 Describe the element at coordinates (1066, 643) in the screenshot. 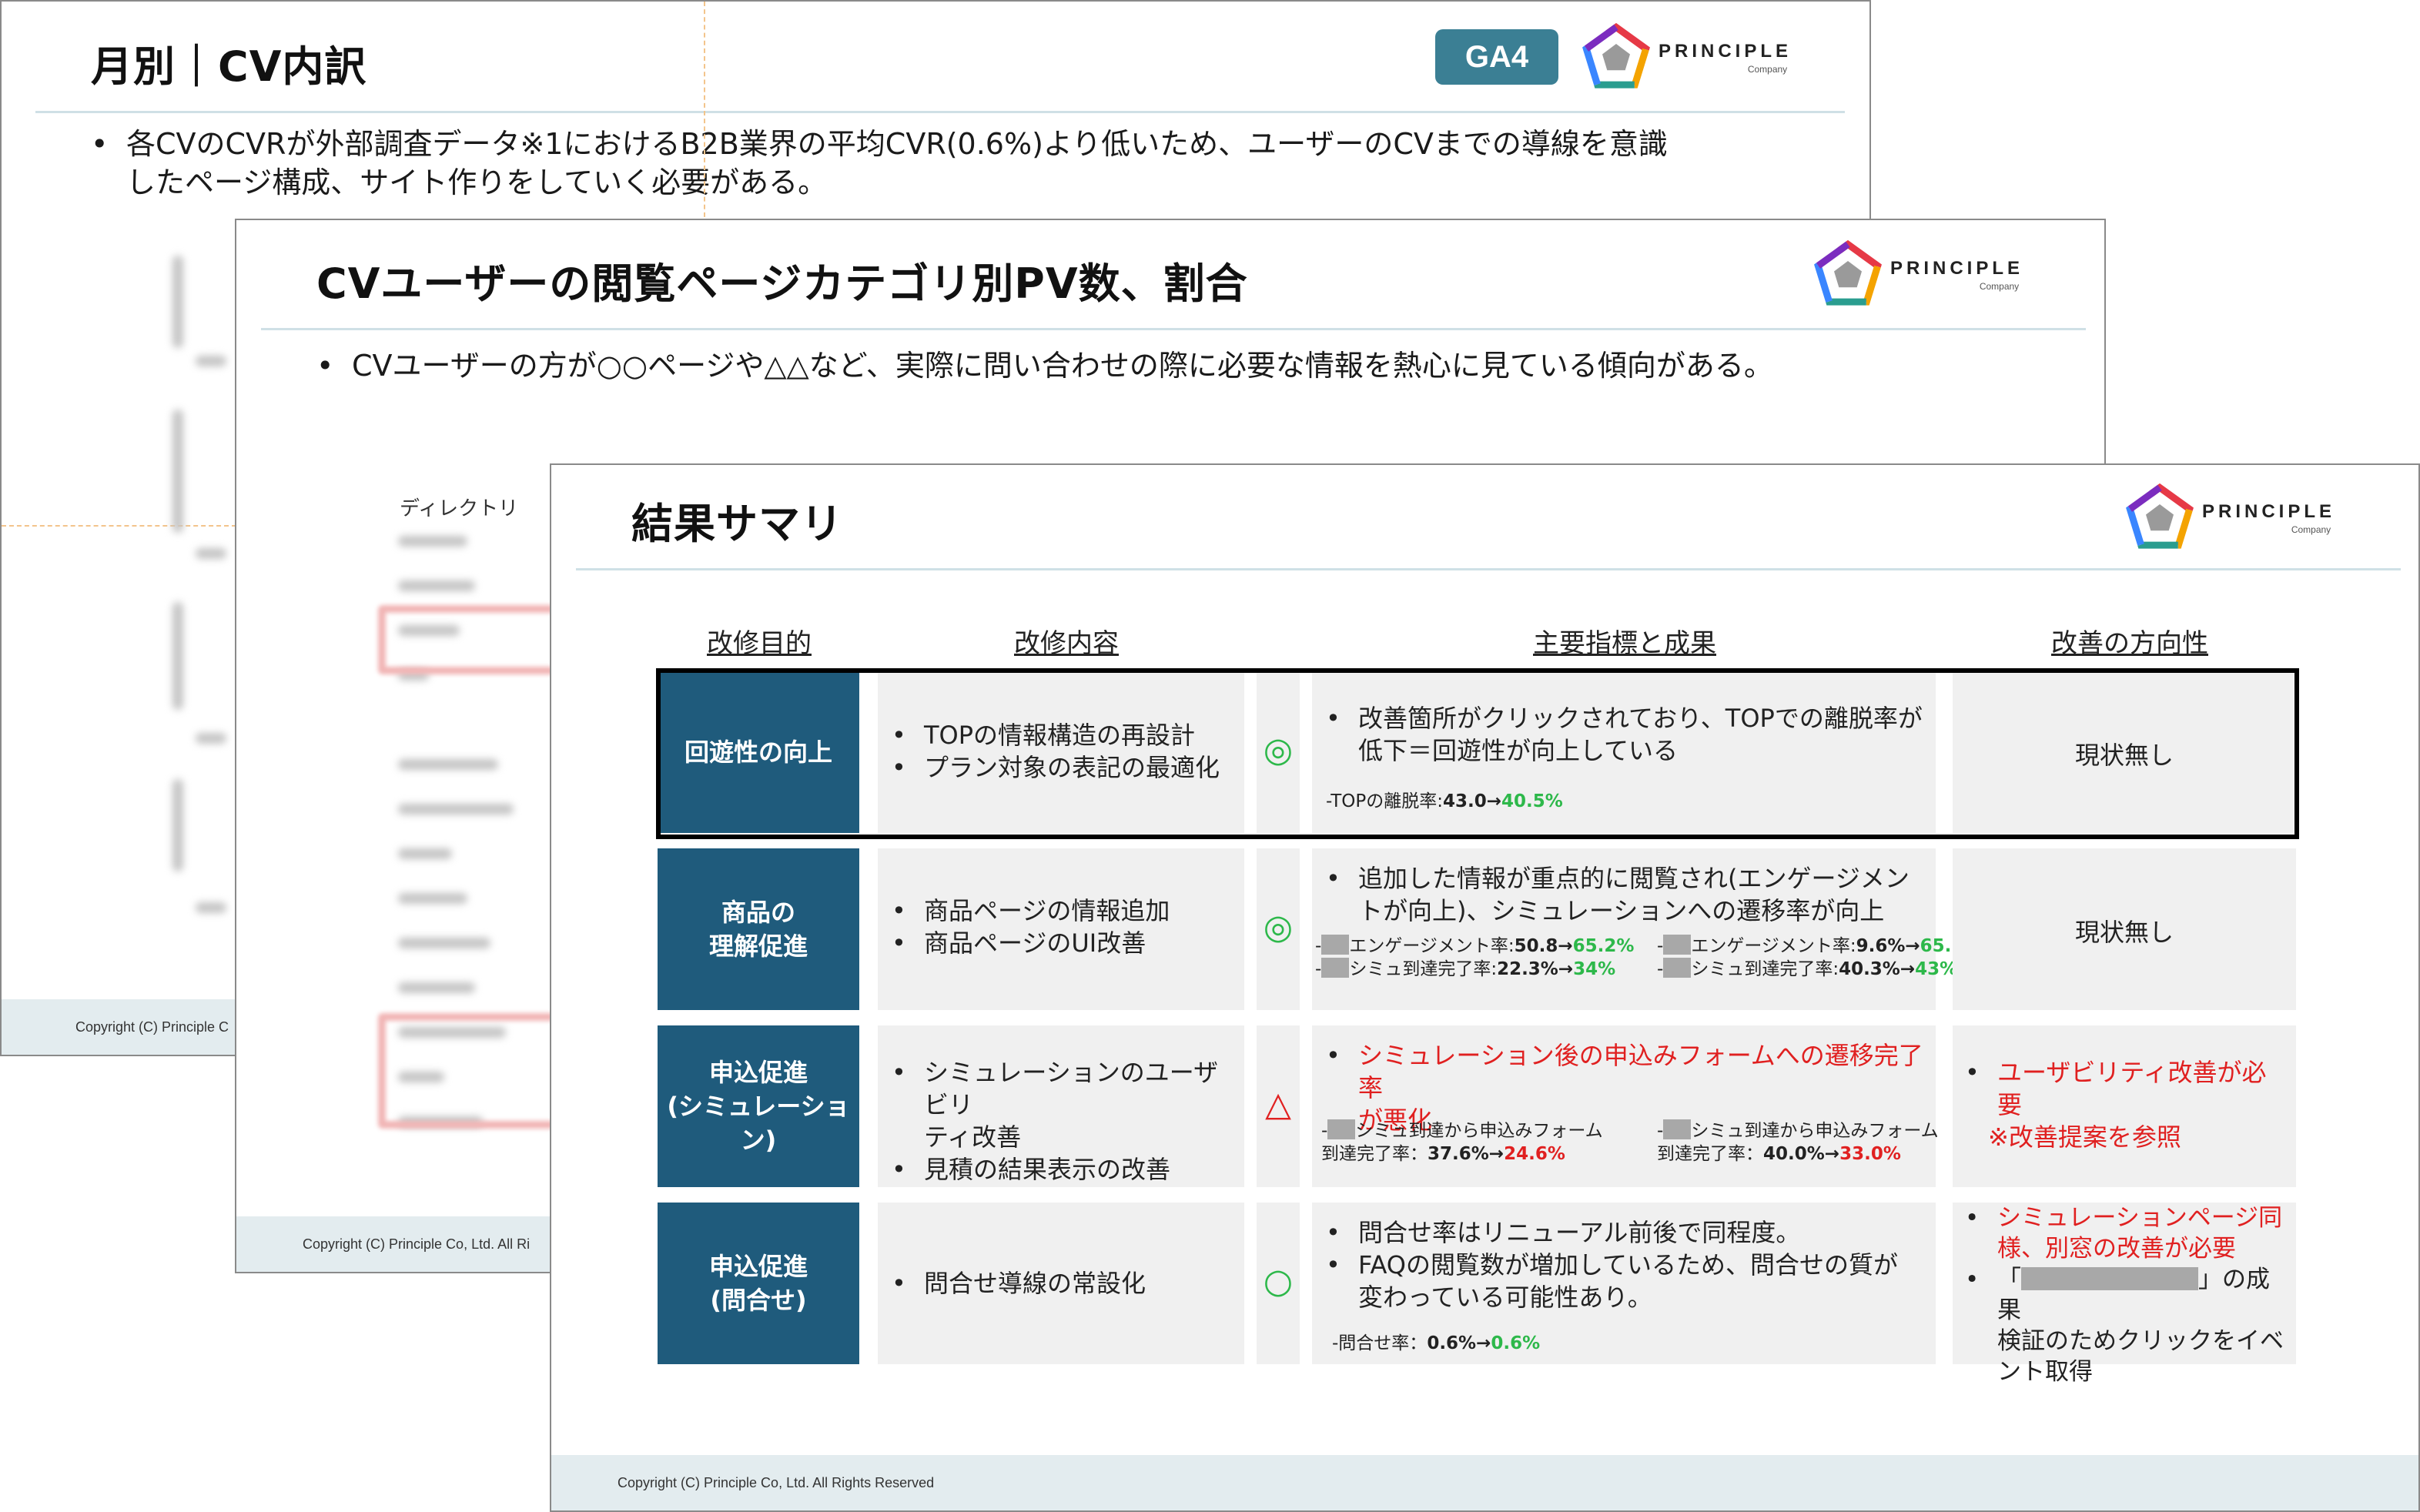

I see `header-content: 改修内容` at that location.